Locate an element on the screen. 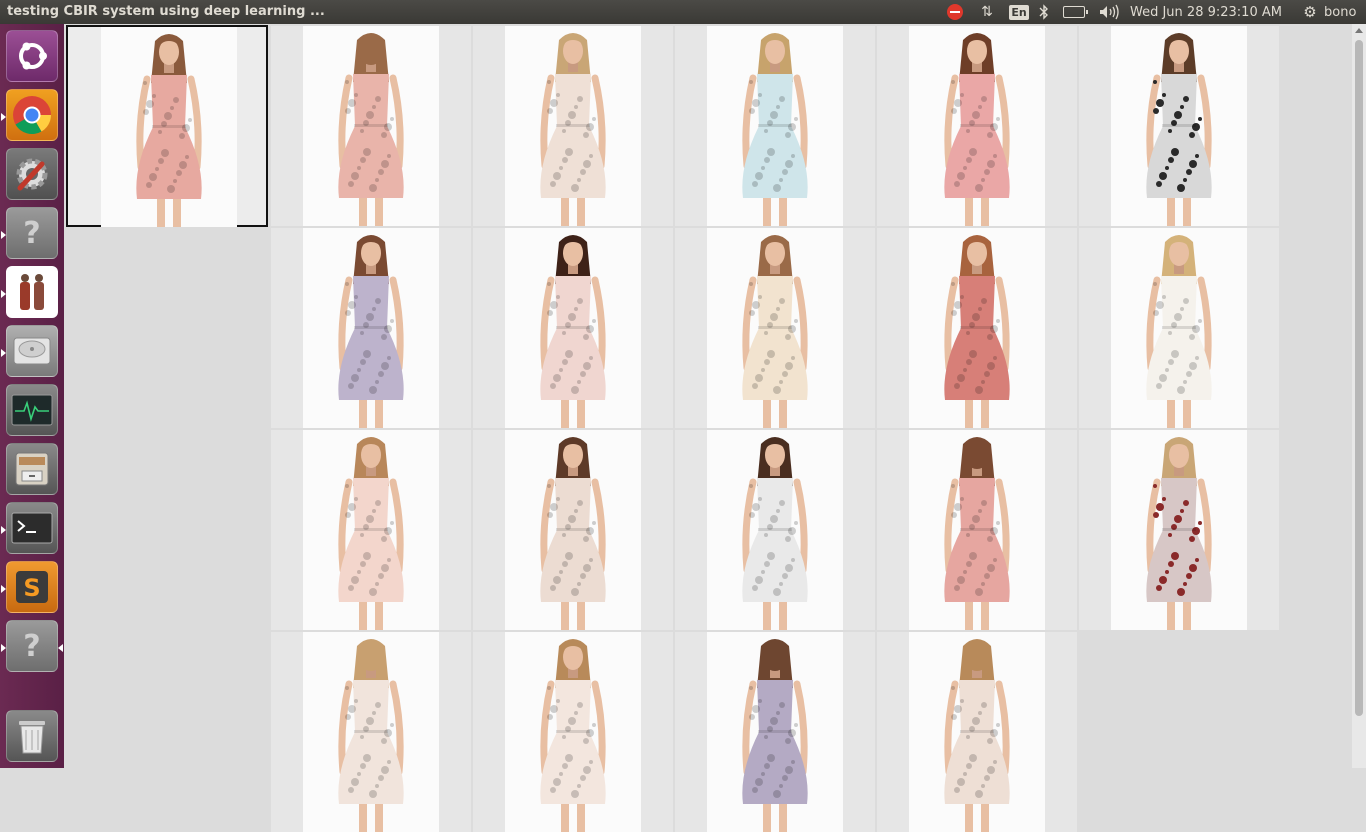  user-name: bono is located at coordinates (1342, 12).